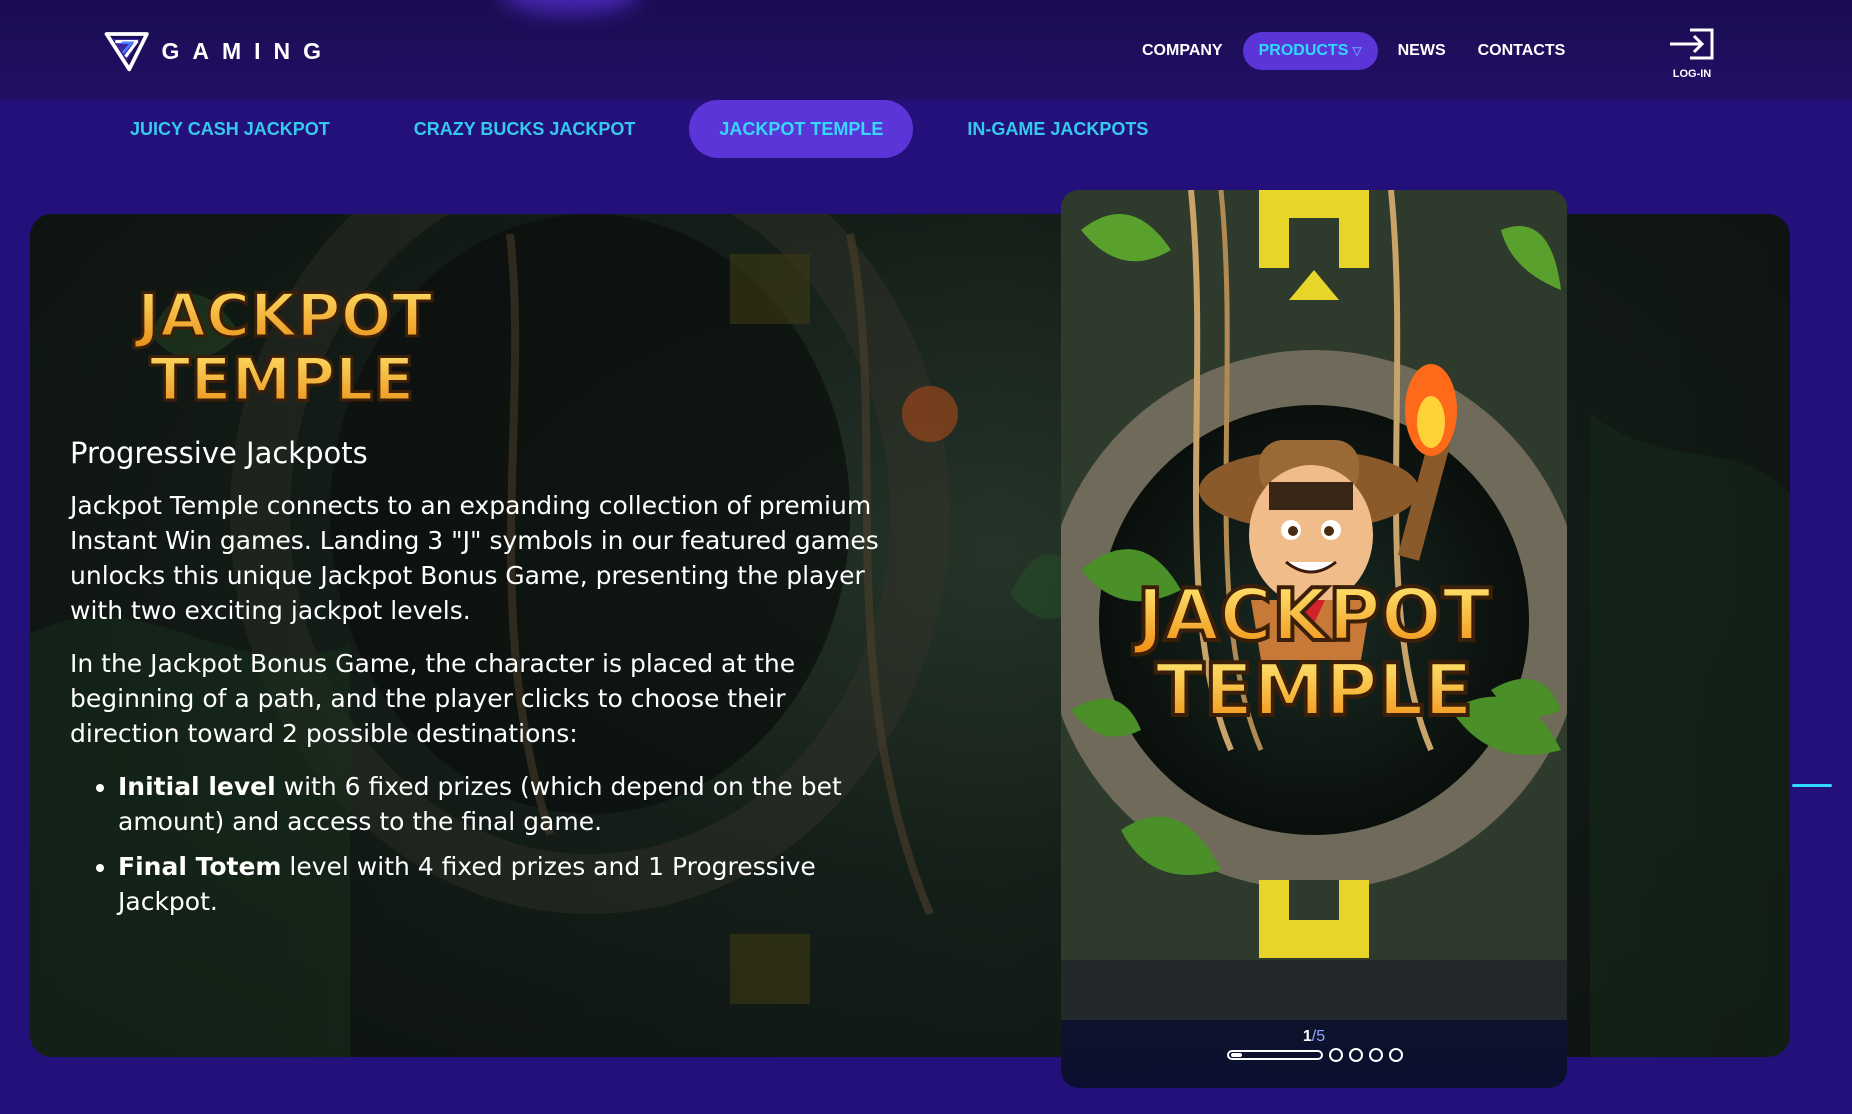  Describe the element at coordinates (1318, 1036) in the screenshot. I see `slide-total: /5` at that location.